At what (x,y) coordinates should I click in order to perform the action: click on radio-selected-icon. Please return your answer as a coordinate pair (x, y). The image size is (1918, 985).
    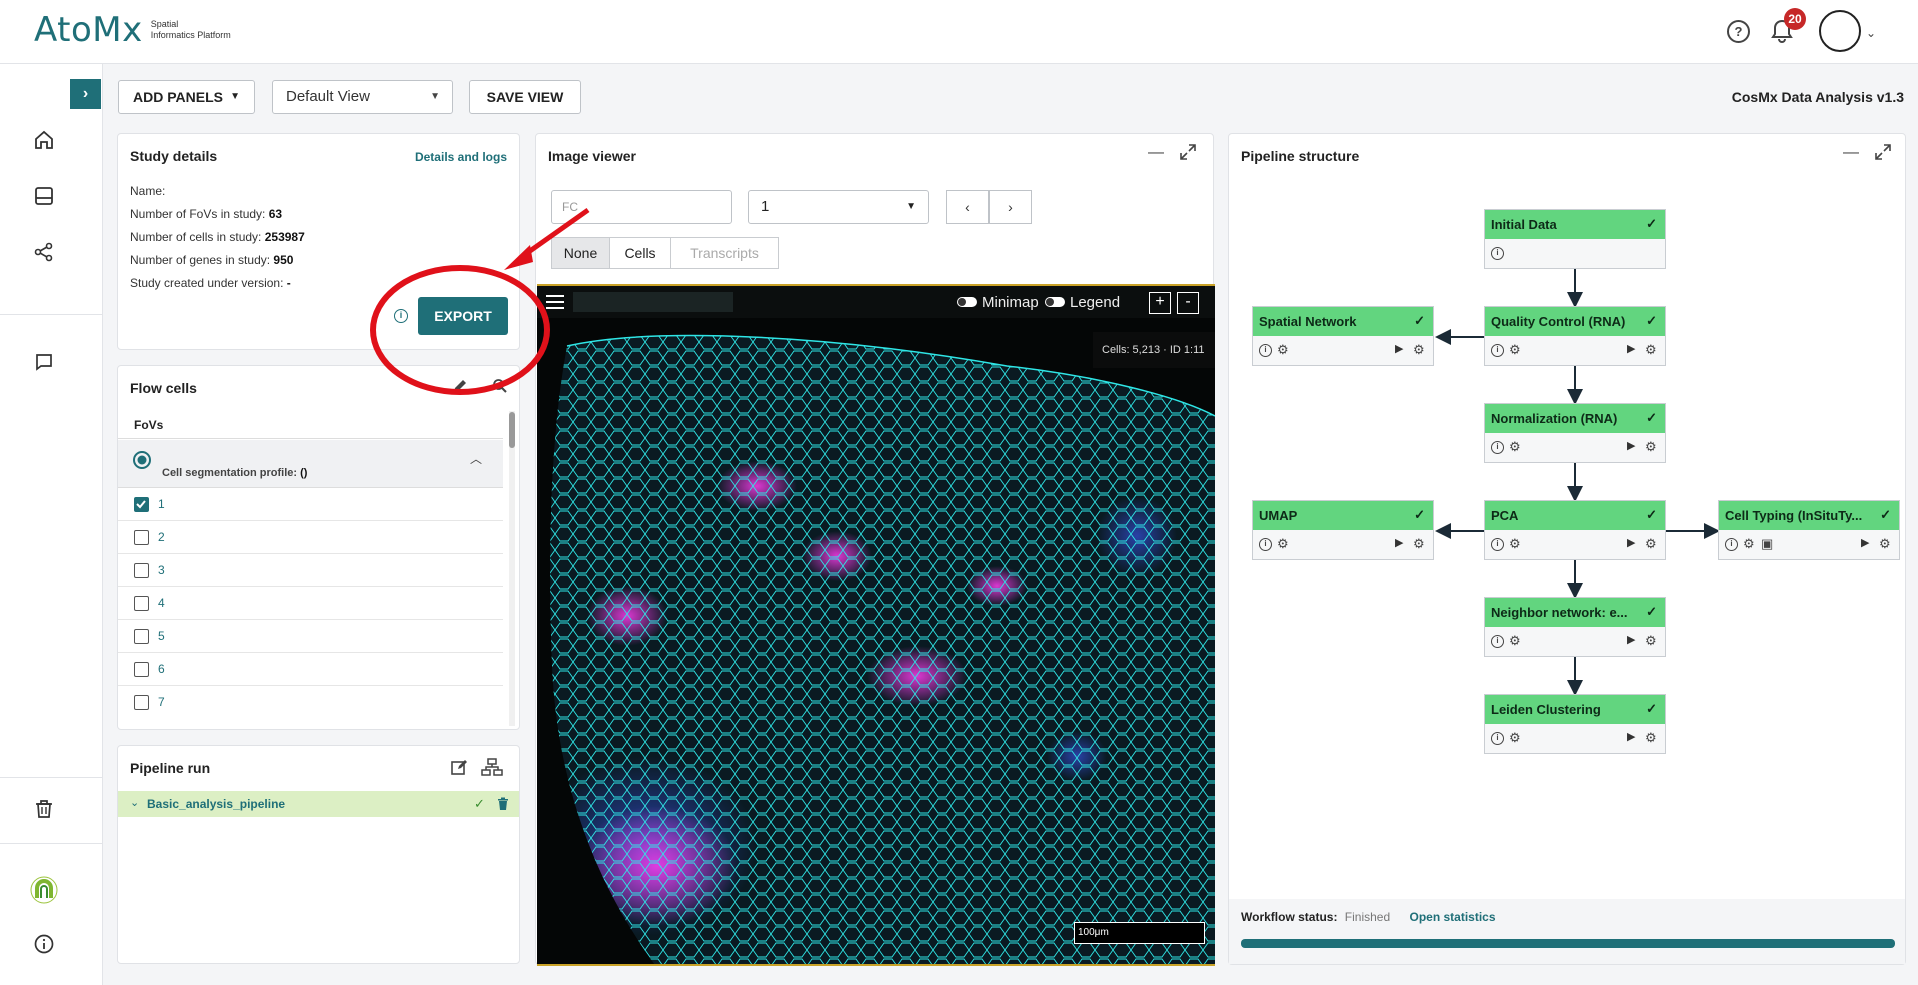
    Looking at the image, I should click on (142, 460).